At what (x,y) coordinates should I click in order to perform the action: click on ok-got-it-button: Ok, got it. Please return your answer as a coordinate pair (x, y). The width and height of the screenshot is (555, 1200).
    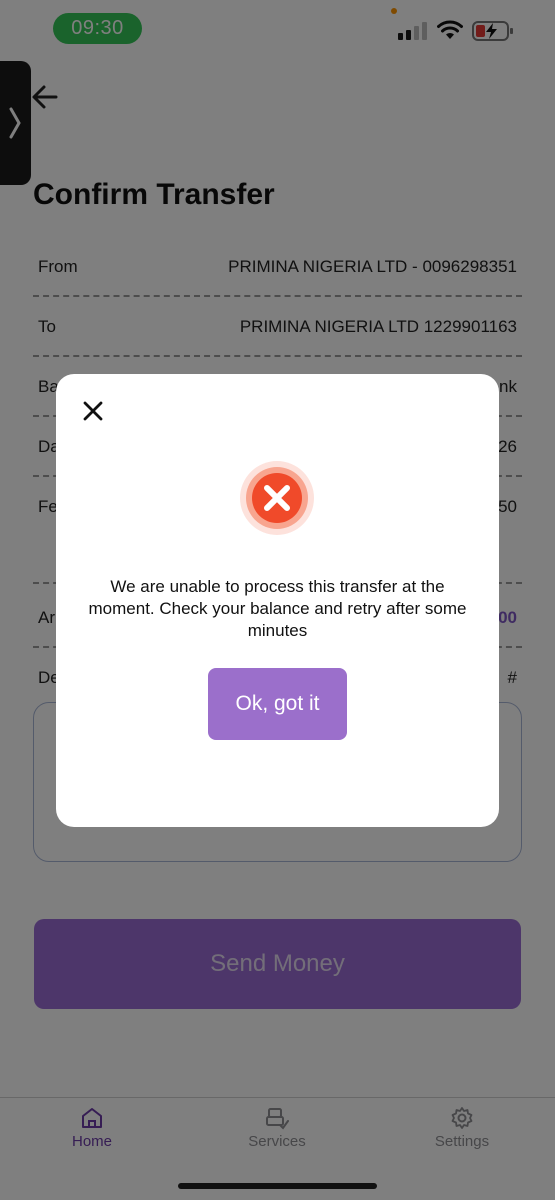
    Looking at the image, I should click on (277, 704).